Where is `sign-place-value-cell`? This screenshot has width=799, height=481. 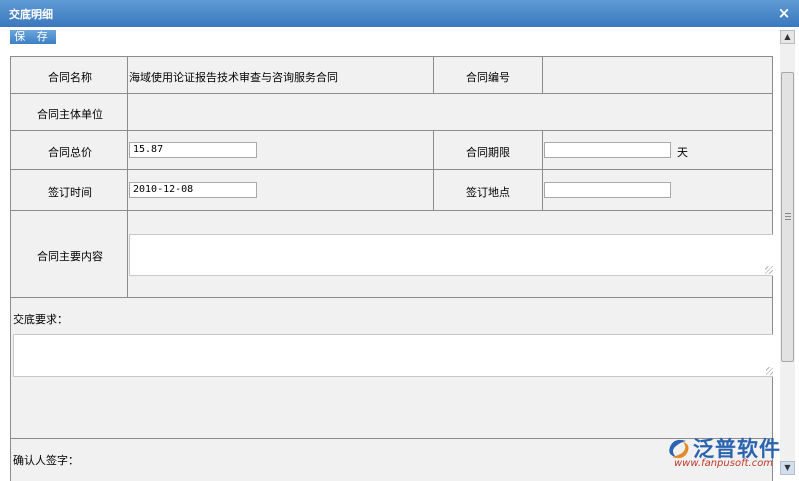 sign-place-value-cell is located at coordinates (657, 190).